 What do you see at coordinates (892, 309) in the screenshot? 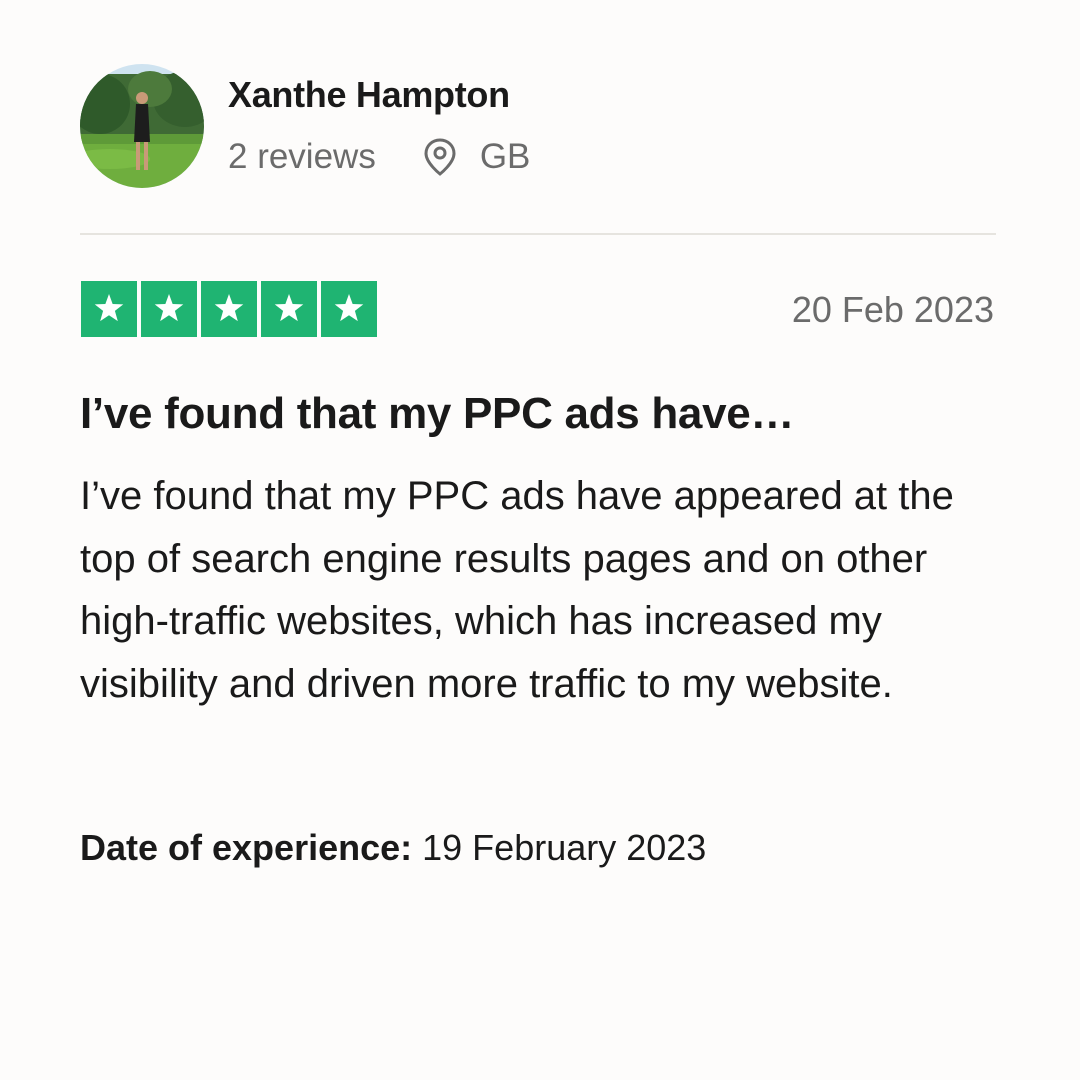
I see `review-date: 20 Feb 2023` at bounding box center [892, 309].